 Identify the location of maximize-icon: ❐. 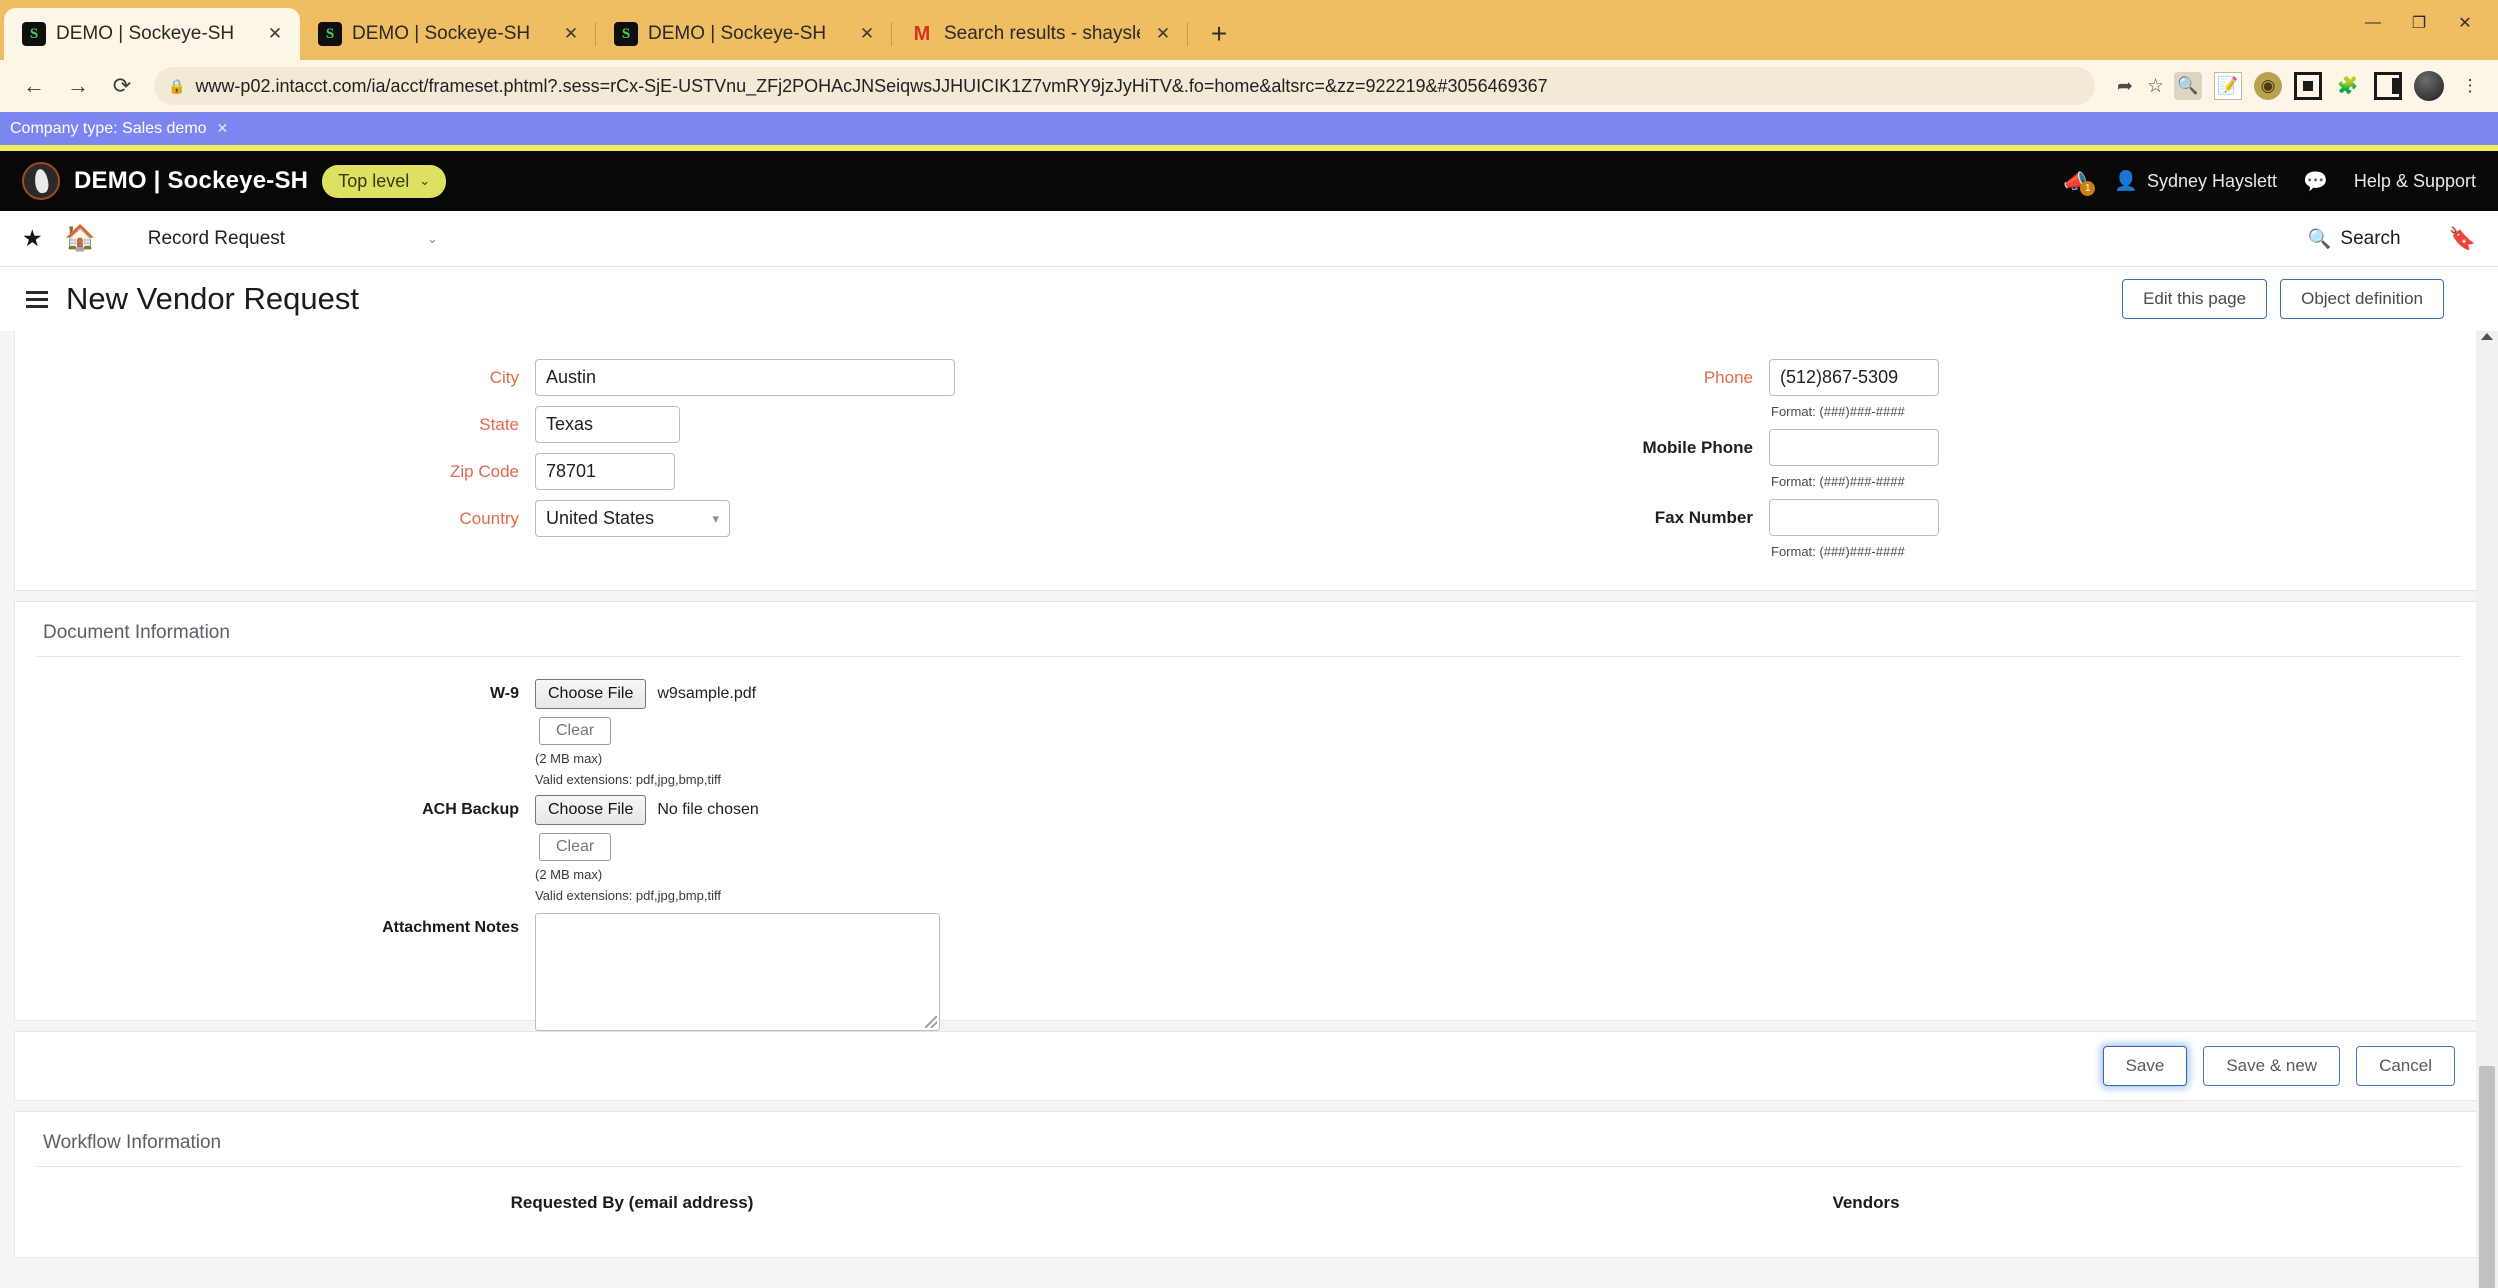
(2419, 23).